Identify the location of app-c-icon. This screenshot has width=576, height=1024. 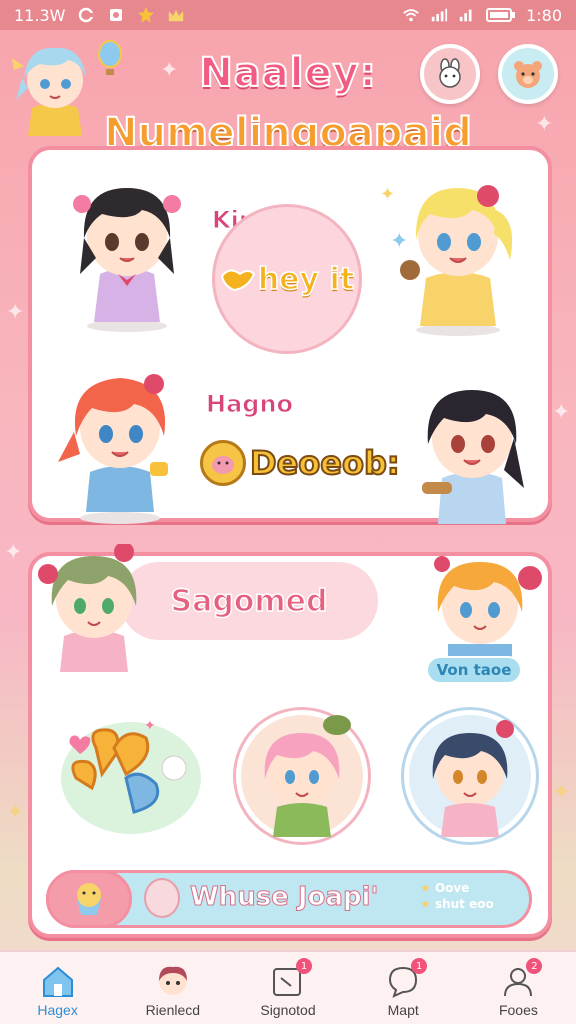
(86, 15).